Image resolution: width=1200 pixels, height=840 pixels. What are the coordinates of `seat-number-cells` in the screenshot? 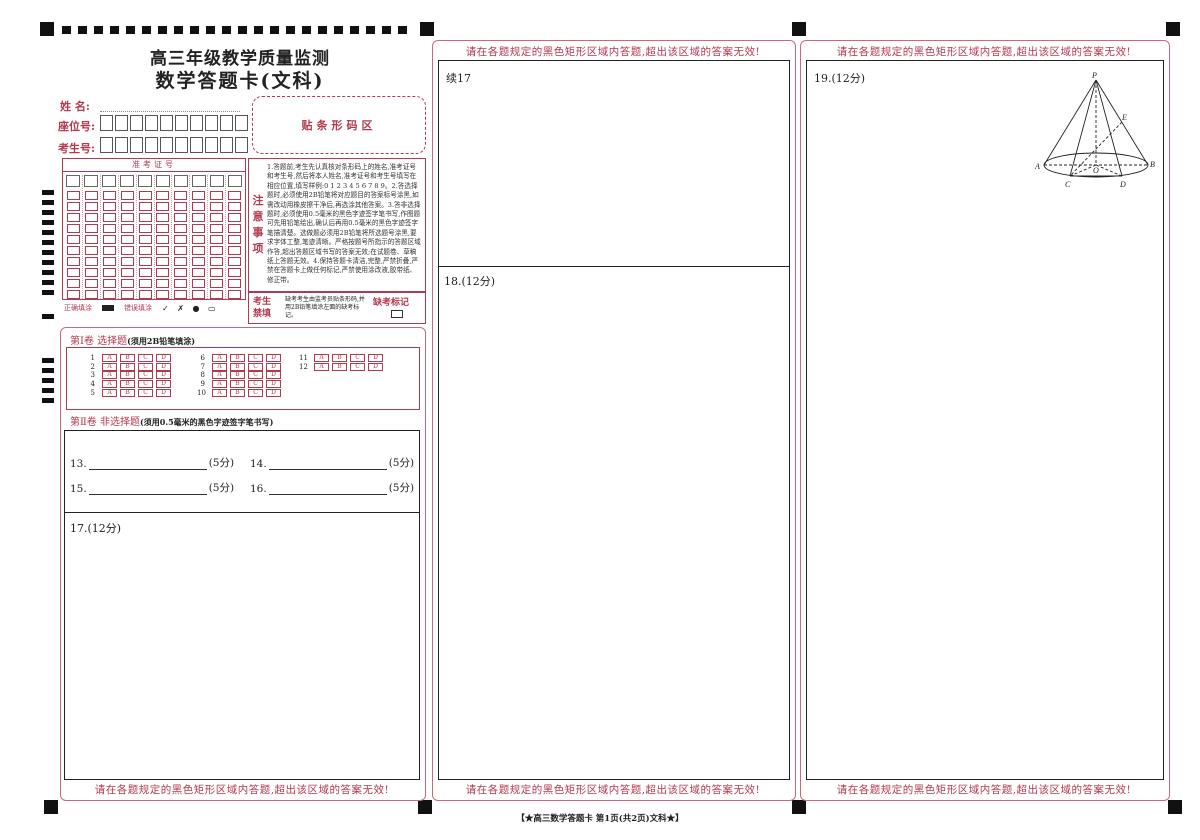 It's located at (174, 123).